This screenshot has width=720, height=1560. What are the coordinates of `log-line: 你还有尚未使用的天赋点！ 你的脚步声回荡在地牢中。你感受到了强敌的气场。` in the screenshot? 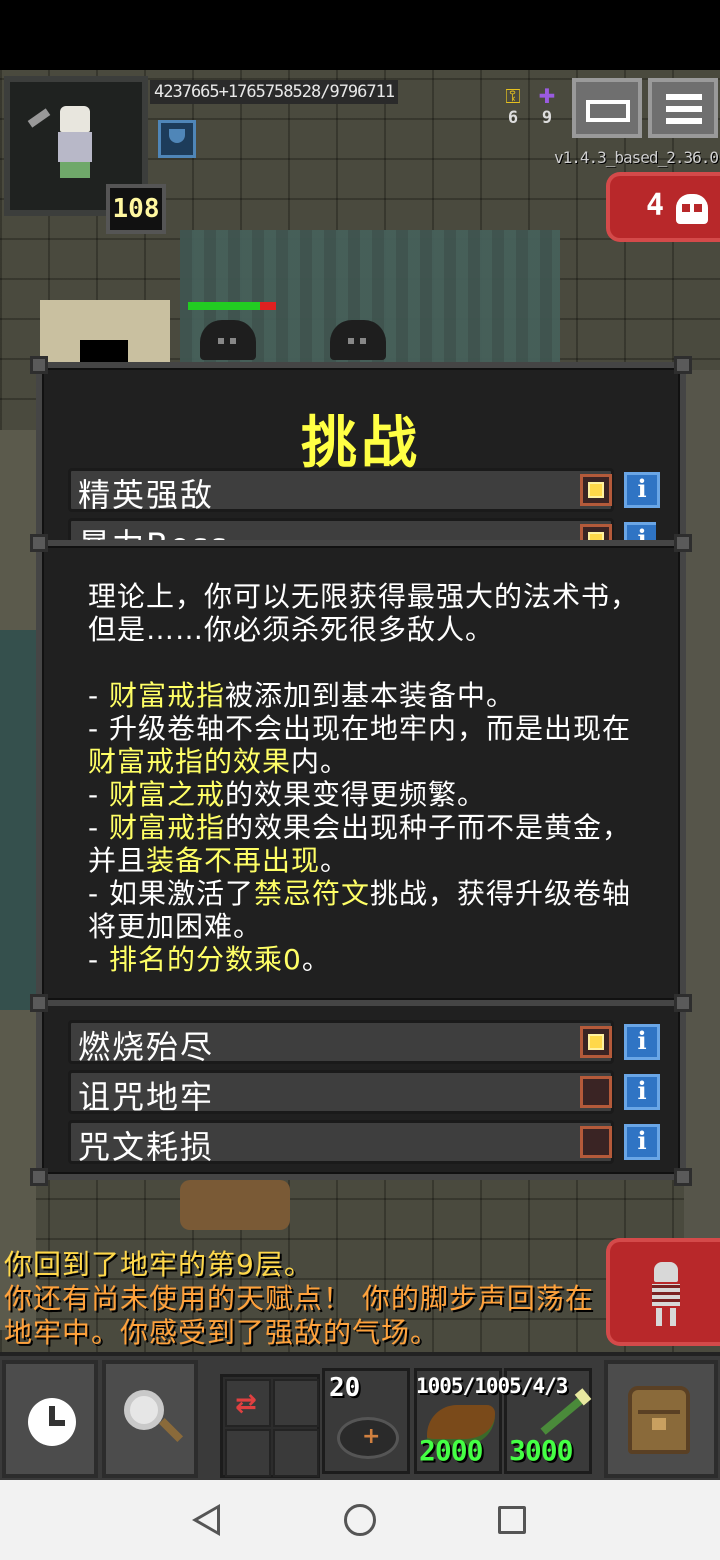 It's located at (299, 1315).